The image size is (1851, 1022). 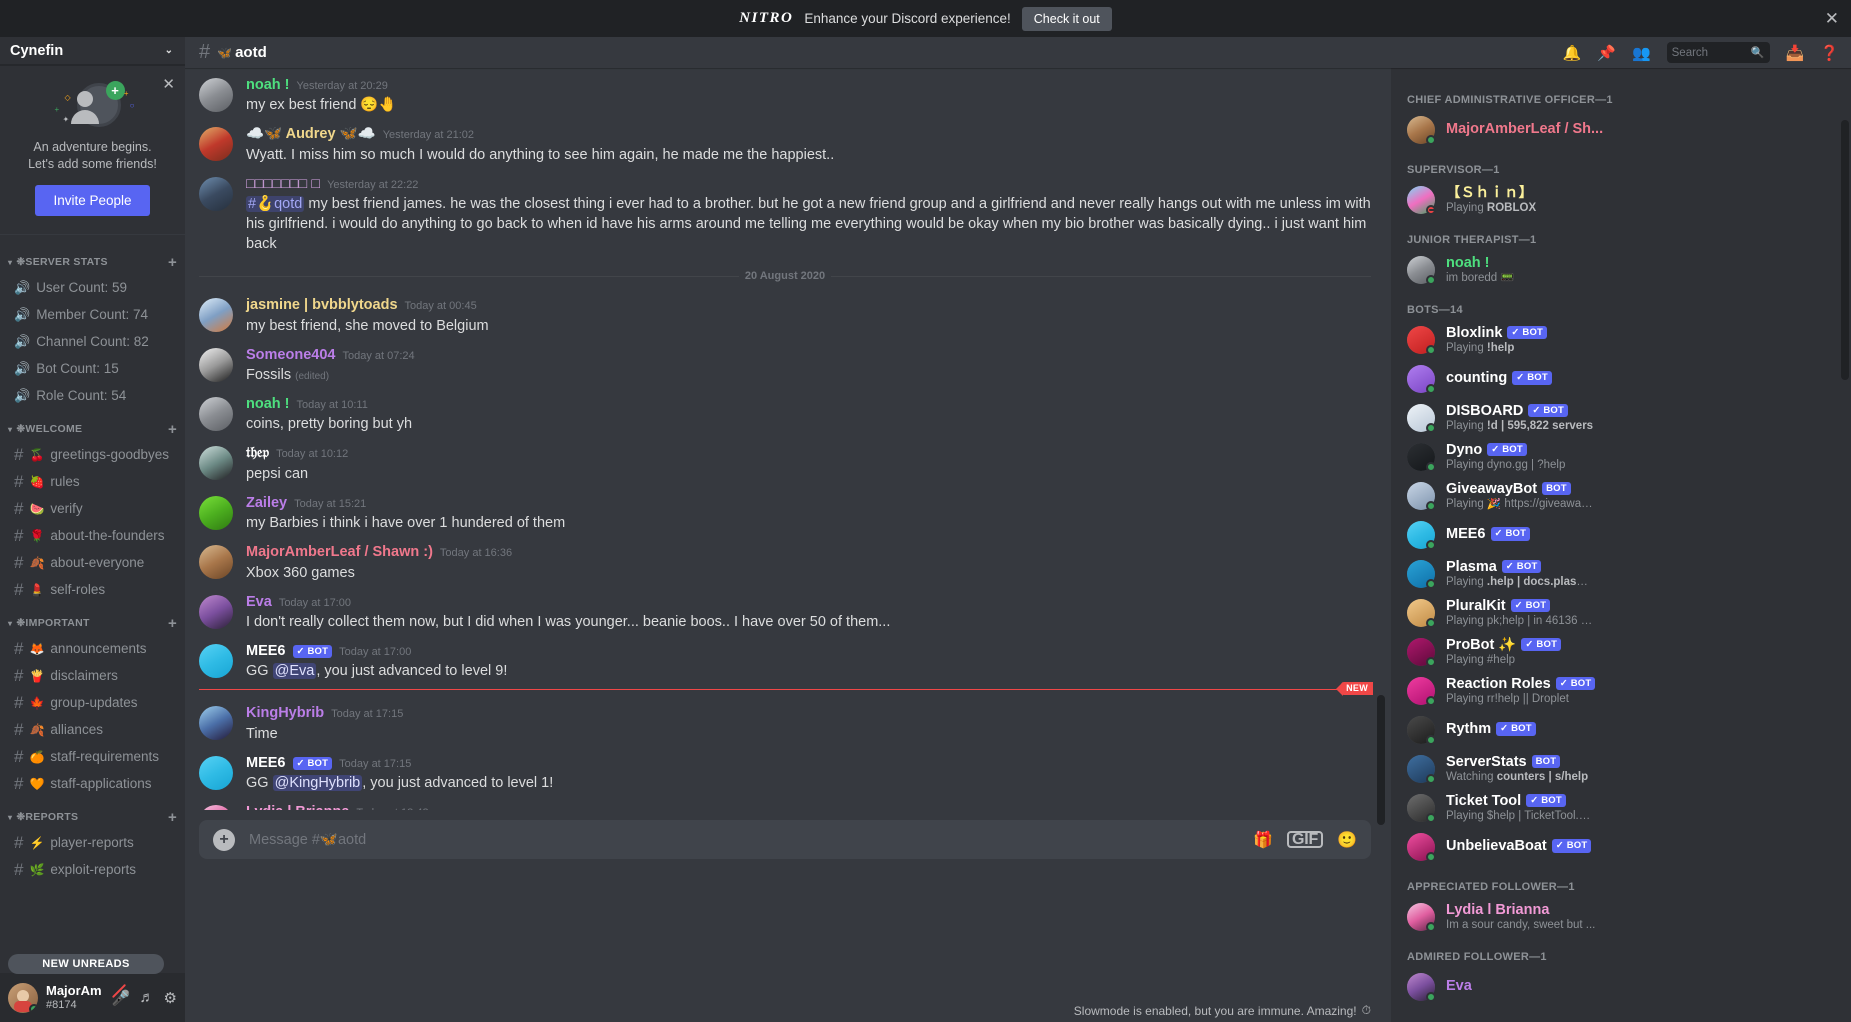 What do you see at coordinates (121, 998) in the screenshot?
I see `mic-muted-icon: 🎤` at bounding box center [121, 998].